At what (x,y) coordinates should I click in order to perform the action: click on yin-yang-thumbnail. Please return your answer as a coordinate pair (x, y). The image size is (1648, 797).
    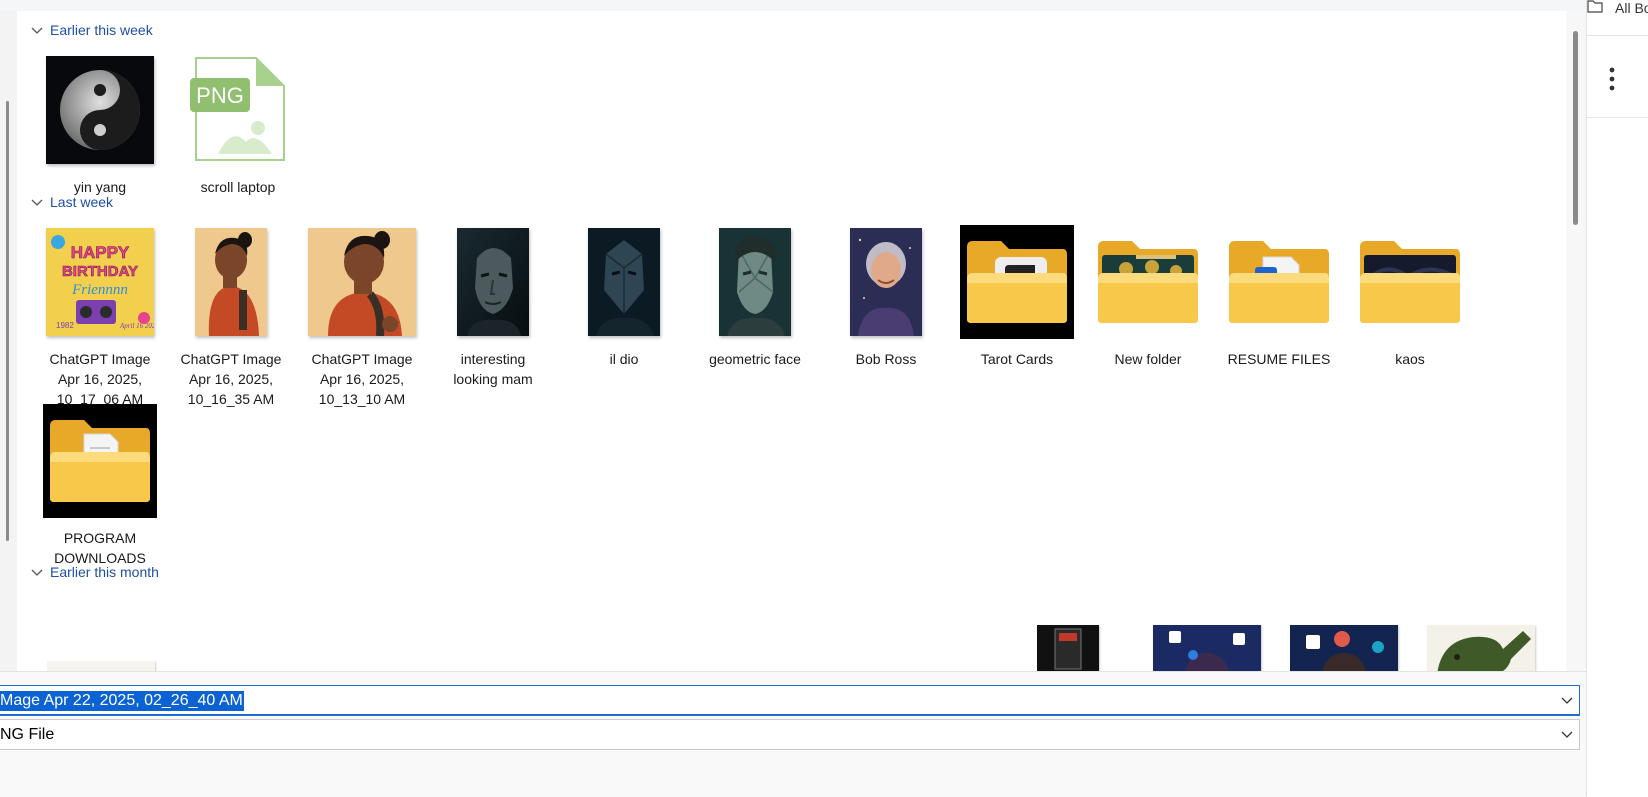
    Looking at the image, I should click on (100, 110).